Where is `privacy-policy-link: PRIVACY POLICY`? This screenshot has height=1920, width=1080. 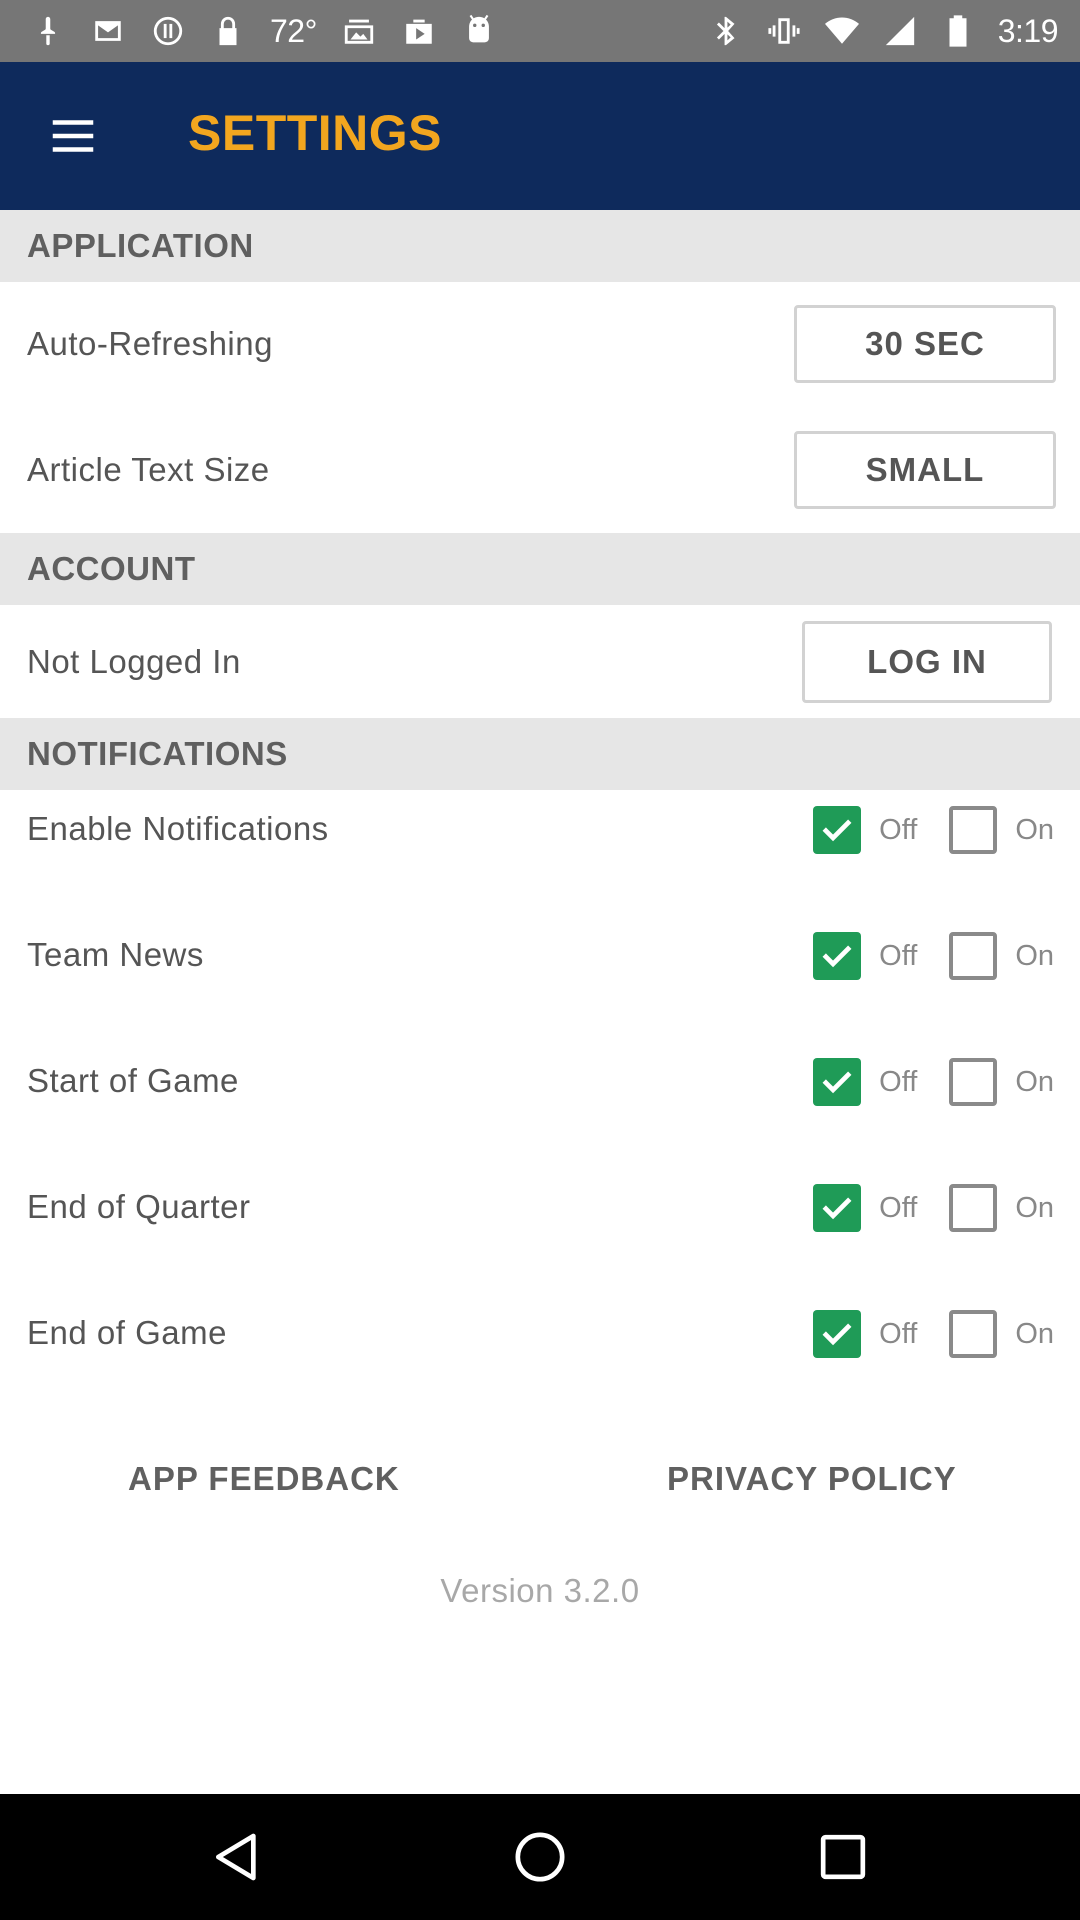 privacy-policy-link: PRIVACY POLICY is located at coordinates (812, 1479).